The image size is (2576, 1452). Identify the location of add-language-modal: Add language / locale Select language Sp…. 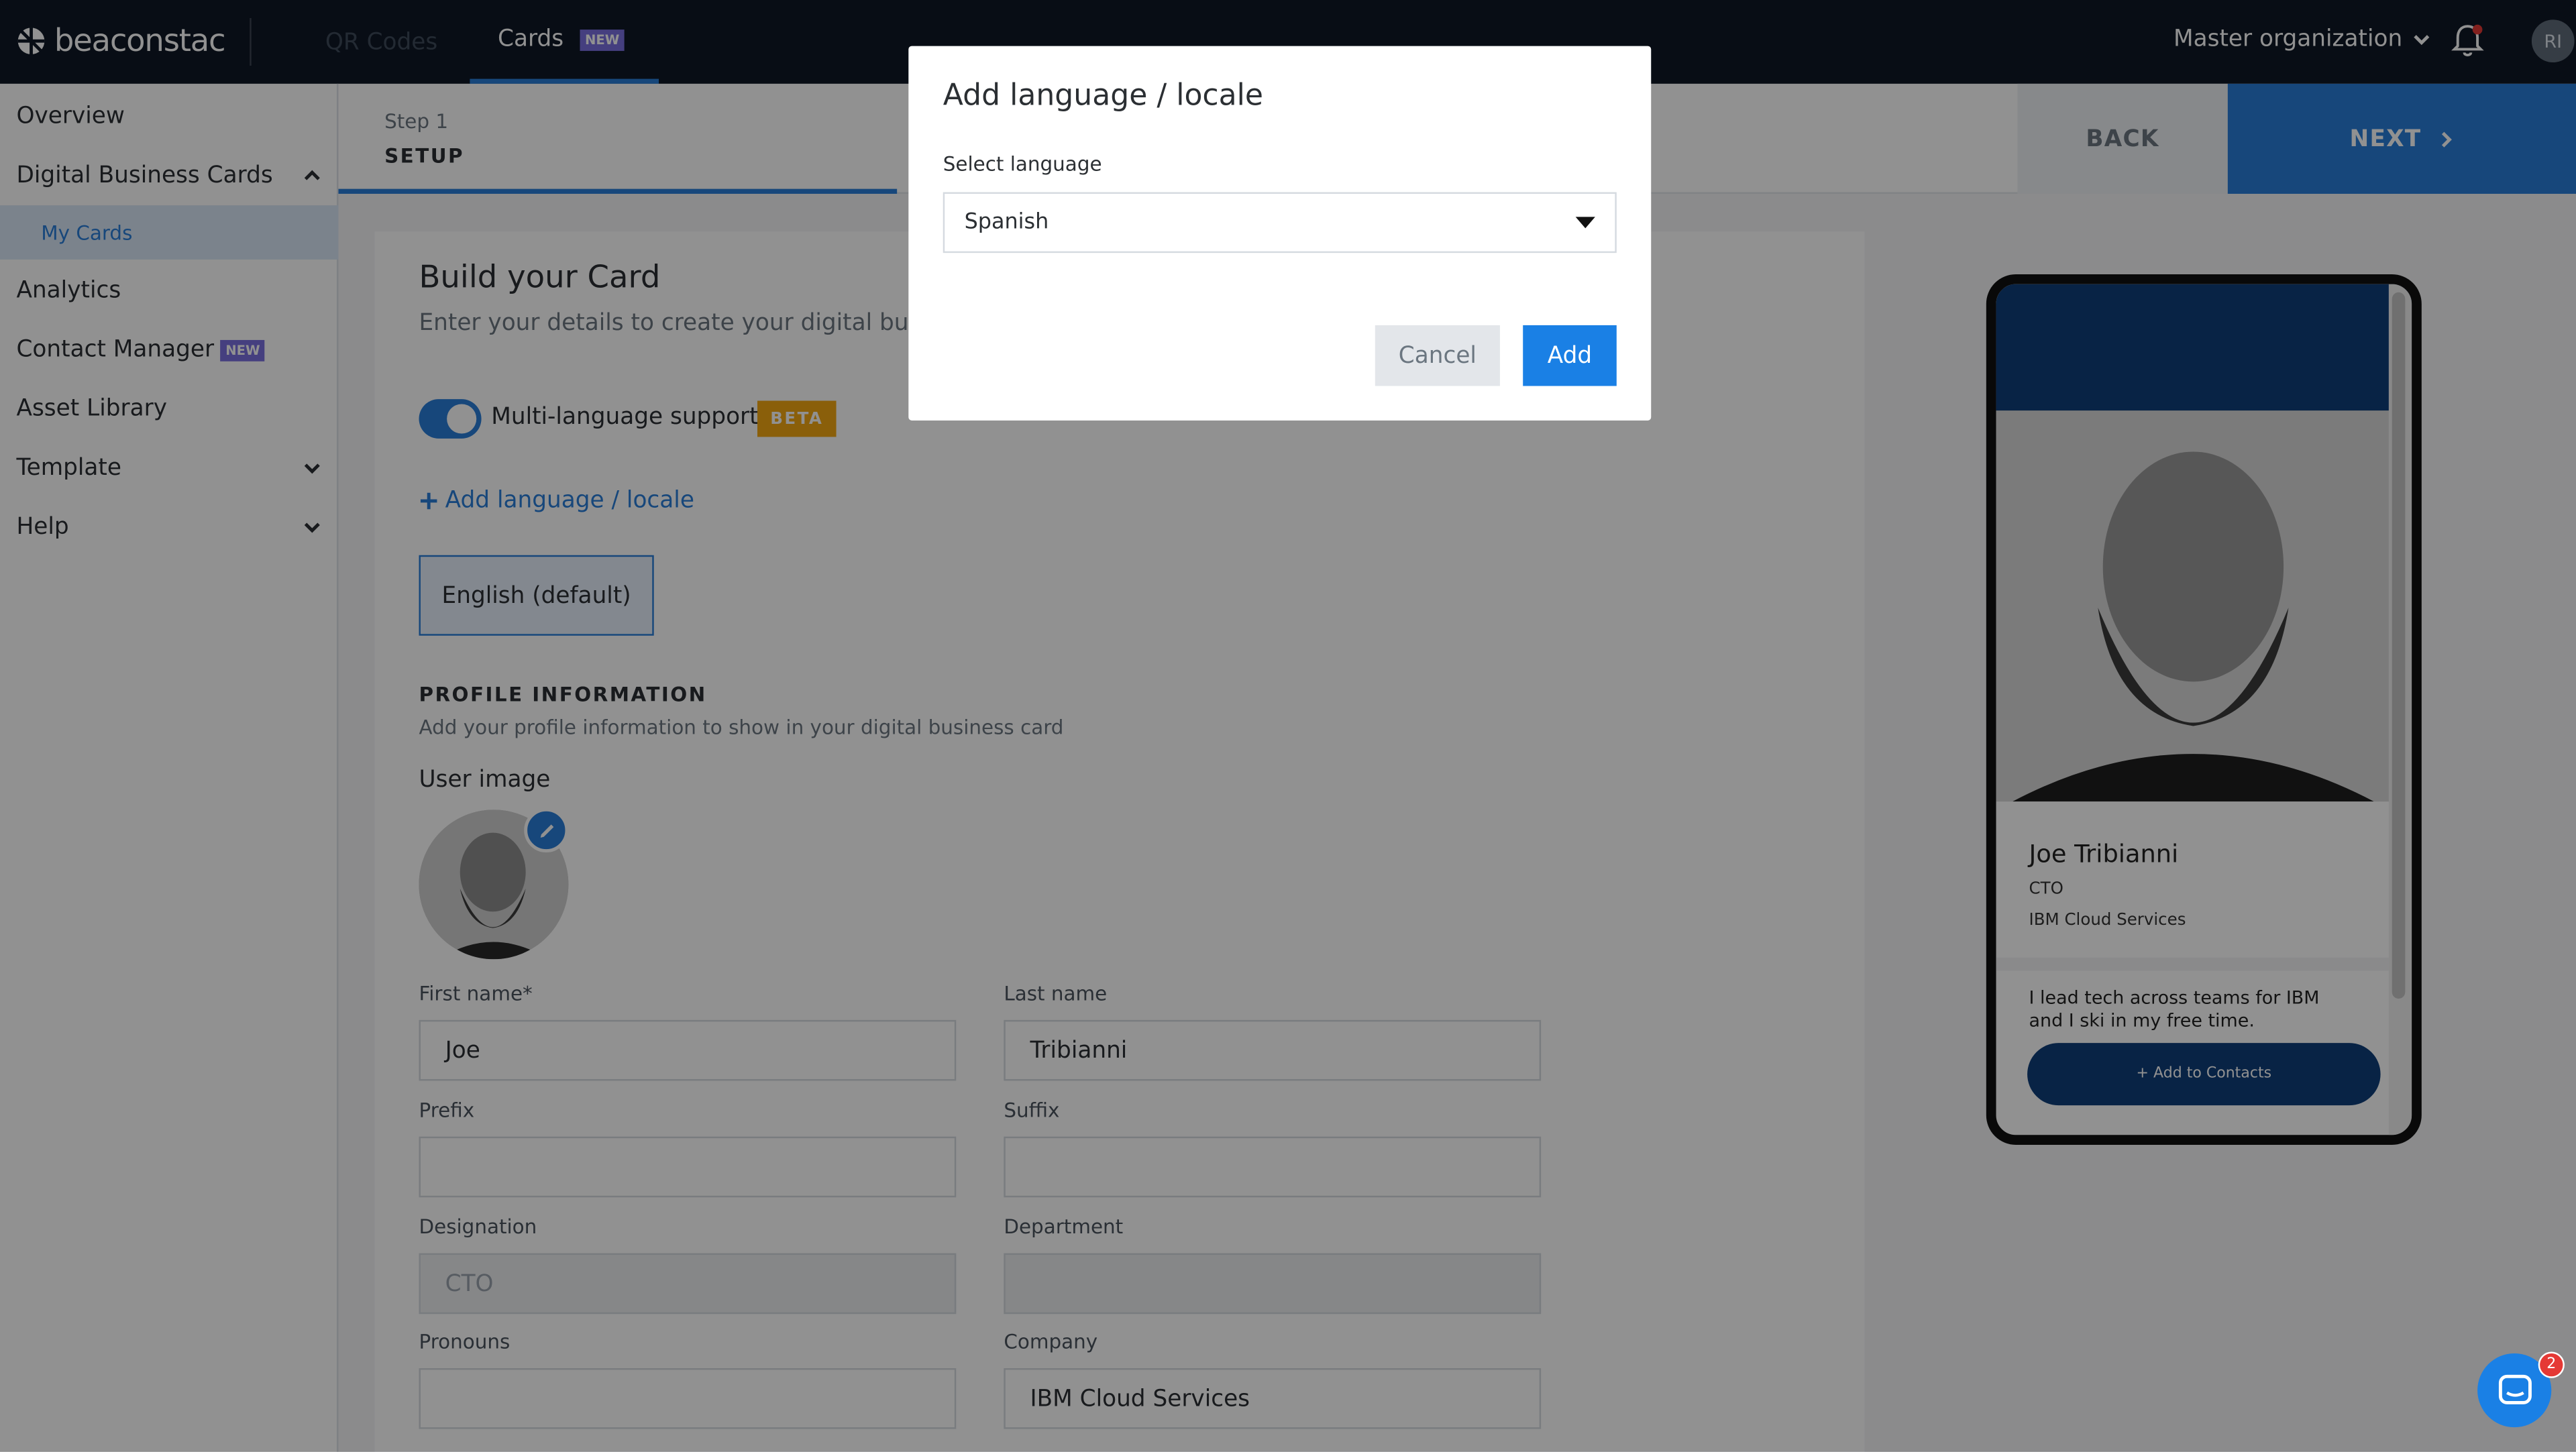
(1280, 233).